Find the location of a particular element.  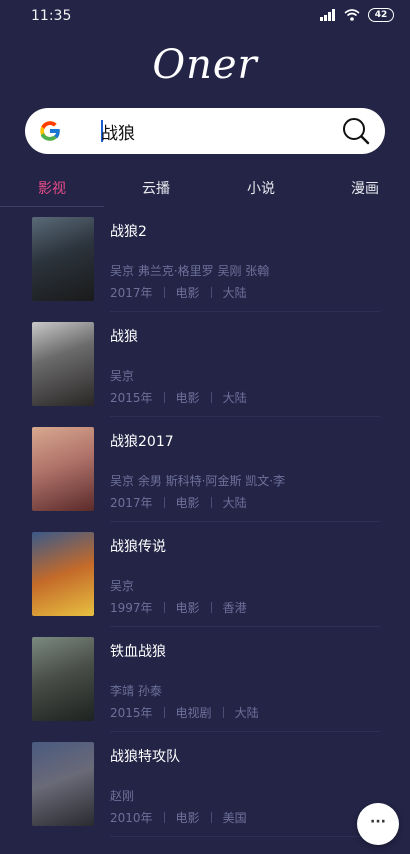

tab-novels: 小说 is located at coordinates (261, 188).